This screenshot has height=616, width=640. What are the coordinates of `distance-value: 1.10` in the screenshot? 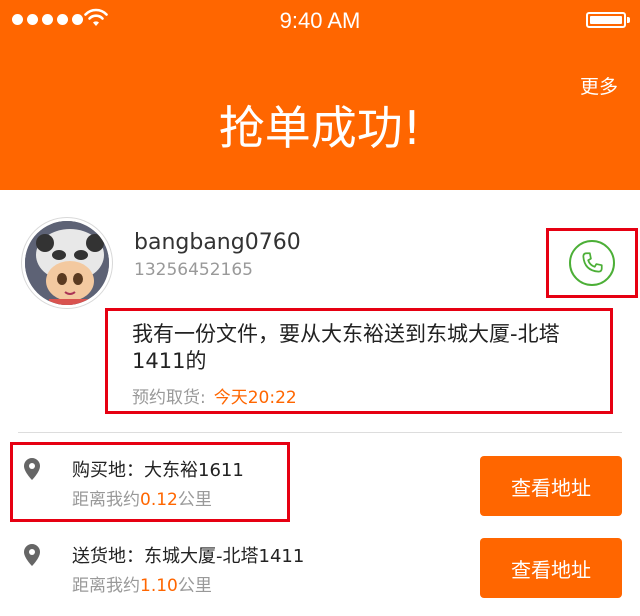 It's located at (159, 586).